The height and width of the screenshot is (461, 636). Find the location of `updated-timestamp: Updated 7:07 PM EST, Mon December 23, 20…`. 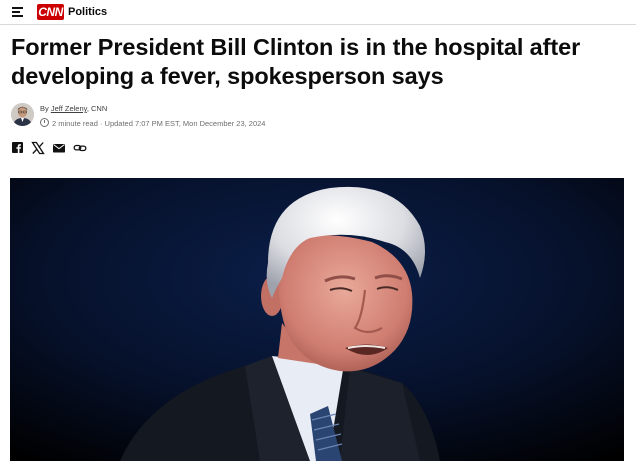

updated-timestamp: Updated 7:07 PM EST, Mon December 23, 20… is located at coordinates (185, 123).